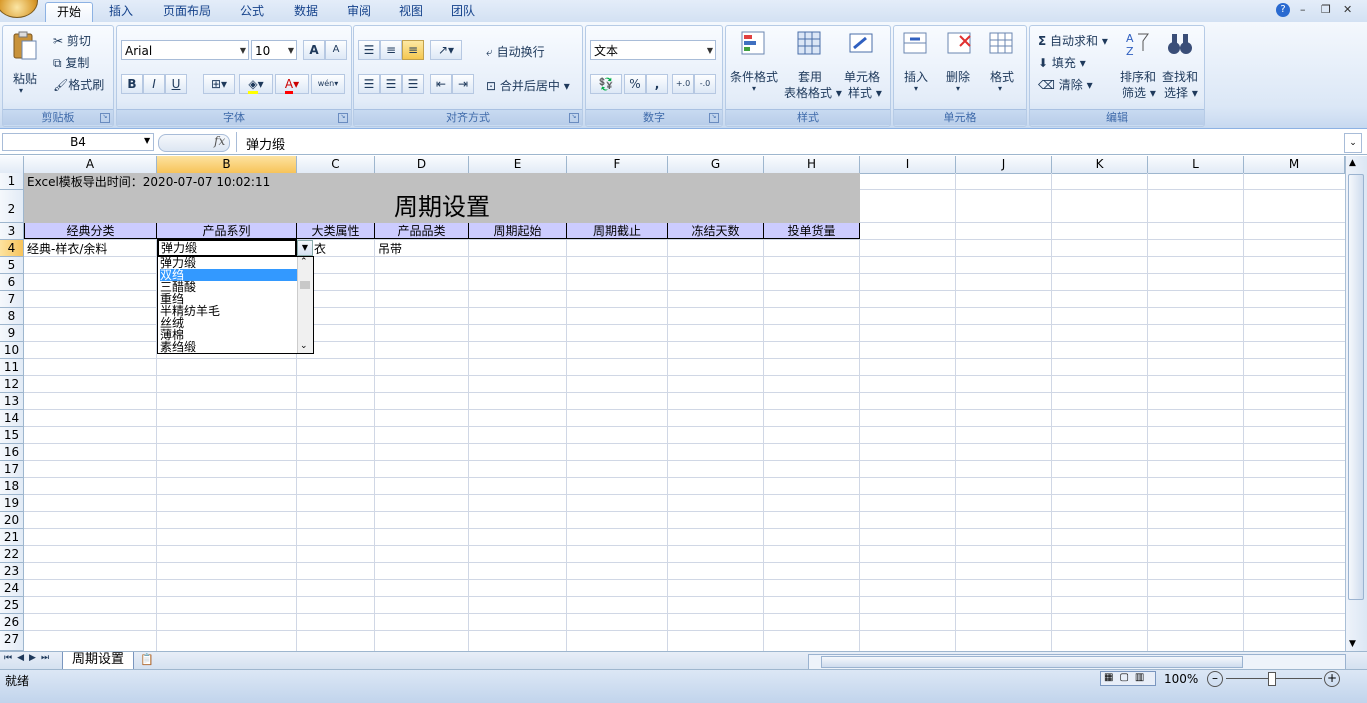 The height and width of the screenshot is (703, 1367). I want to click on header-cell-product-type: 产品品类, so click(422, 231).